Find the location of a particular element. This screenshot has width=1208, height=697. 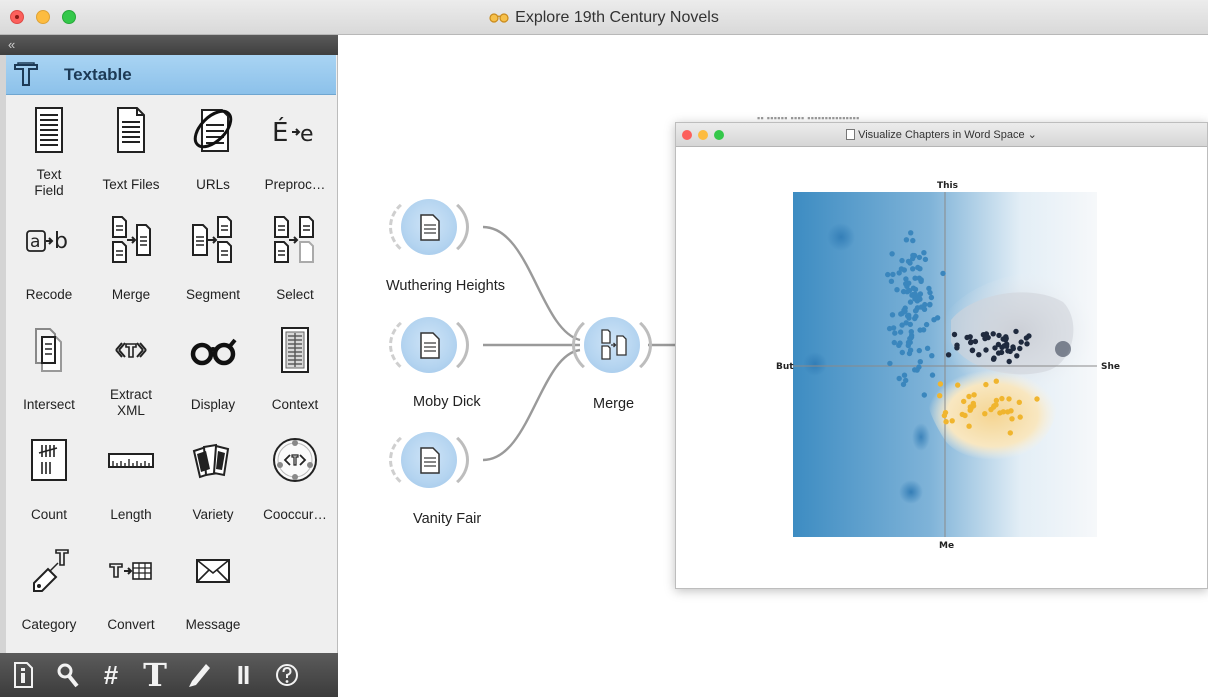

widget-select: Select is located at coordinates (295, 262).